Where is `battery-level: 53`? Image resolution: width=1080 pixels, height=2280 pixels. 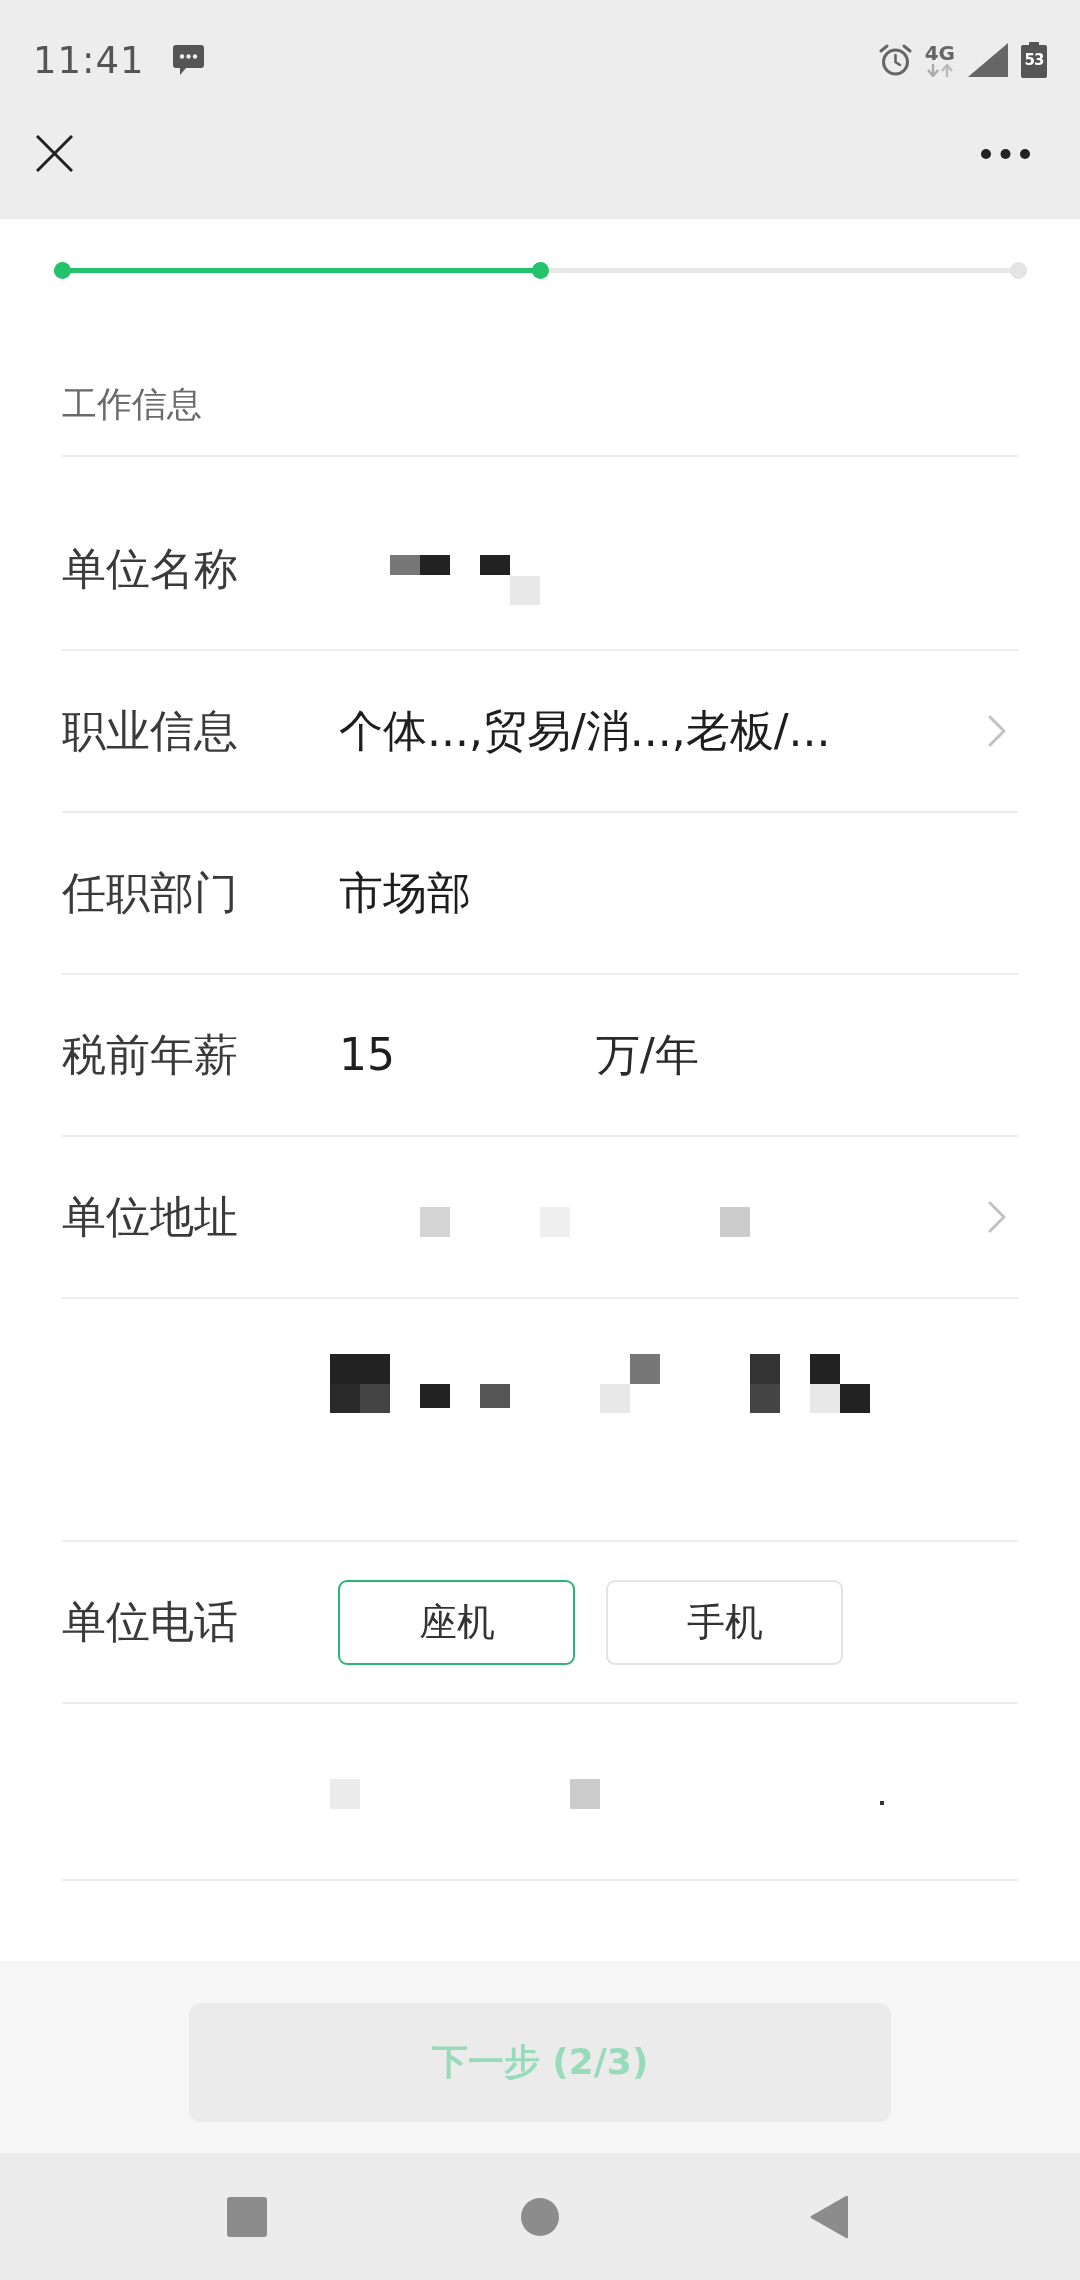 battery-level: 53 is located at coordinates (1034, 60).